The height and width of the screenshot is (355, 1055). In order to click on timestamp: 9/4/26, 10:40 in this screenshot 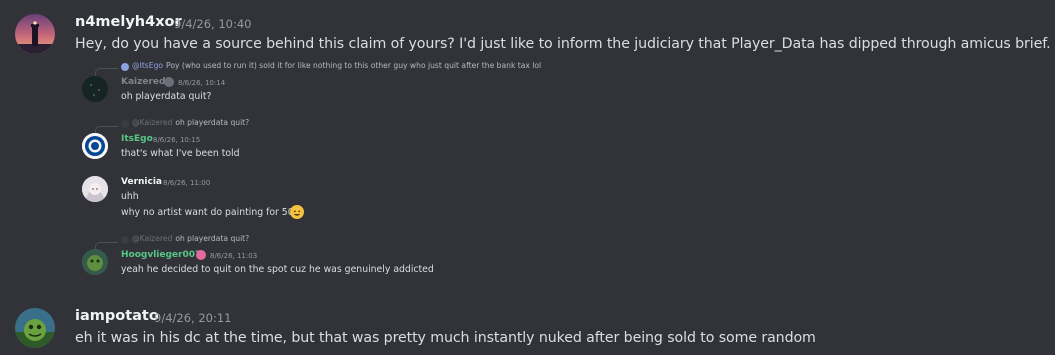, I will do `click(213, 24)`.